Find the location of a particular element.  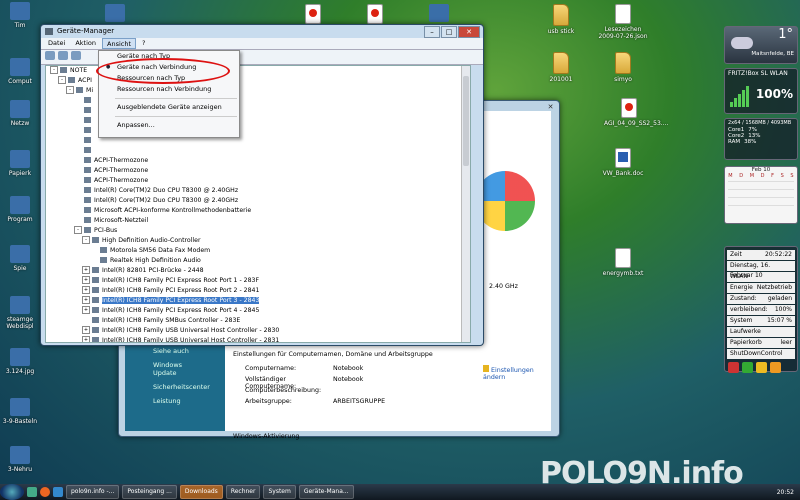

status-row: Laufwerke is located at coordinates (761, 332).